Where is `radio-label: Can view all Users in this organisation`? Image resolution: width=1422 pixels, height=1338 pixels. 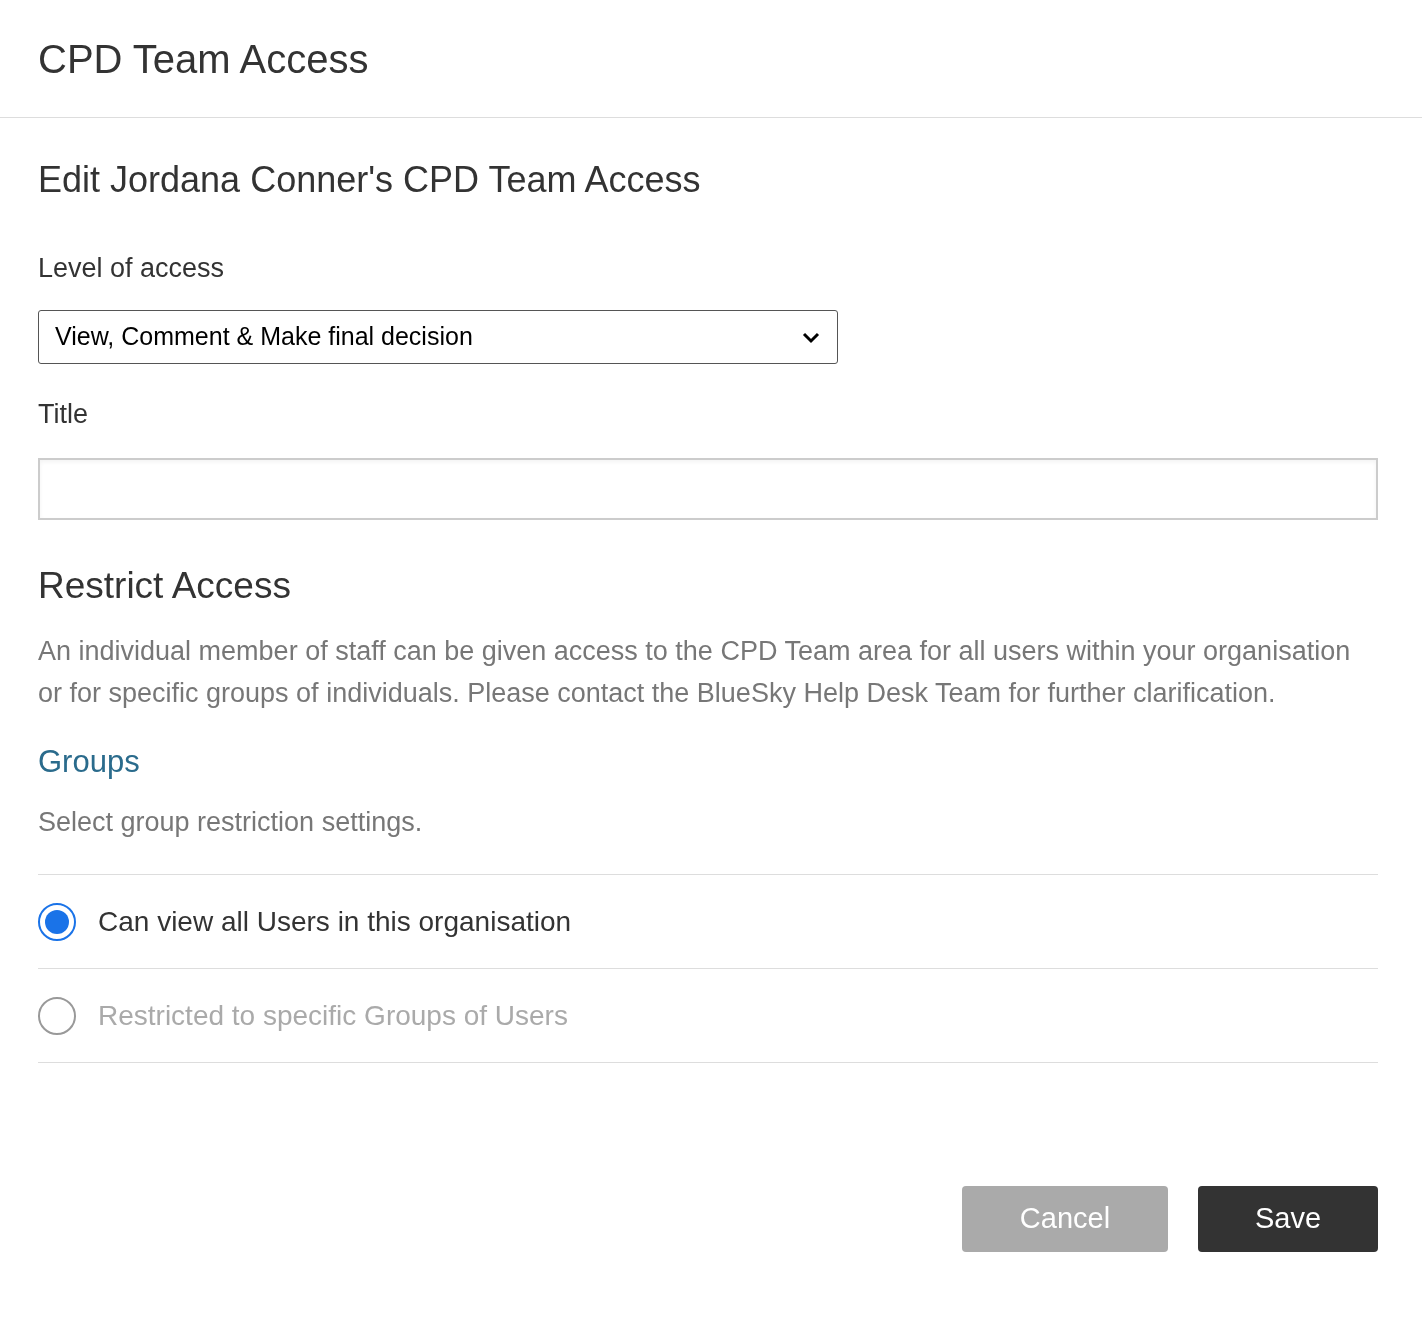
radio-label: Can view all Users in this organisation is located at coordinates (335, 921).